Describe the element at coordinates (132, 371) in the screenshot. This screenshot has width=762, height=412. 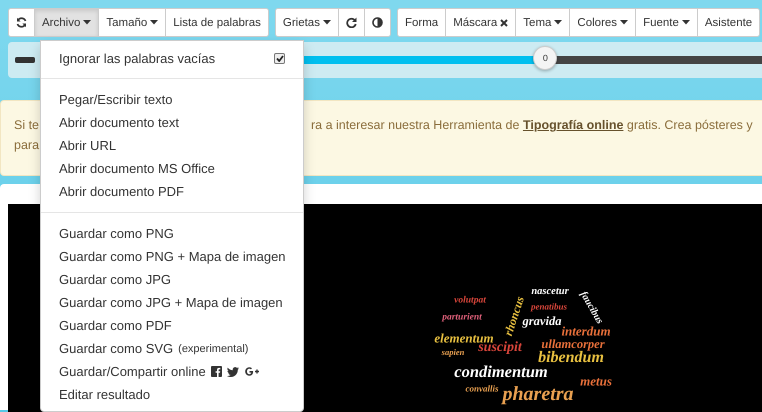
I see `menu-item: Guardar/Compartir online` at that location.